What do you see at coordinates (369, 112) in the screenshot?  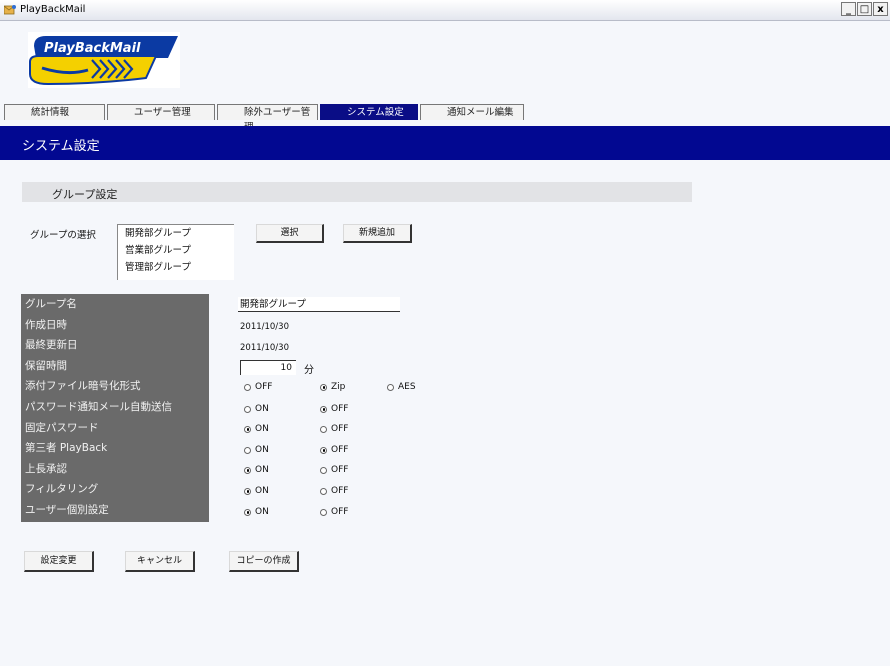 I see `tab-system-settings: システム設定` at bounding box center [369, 112].